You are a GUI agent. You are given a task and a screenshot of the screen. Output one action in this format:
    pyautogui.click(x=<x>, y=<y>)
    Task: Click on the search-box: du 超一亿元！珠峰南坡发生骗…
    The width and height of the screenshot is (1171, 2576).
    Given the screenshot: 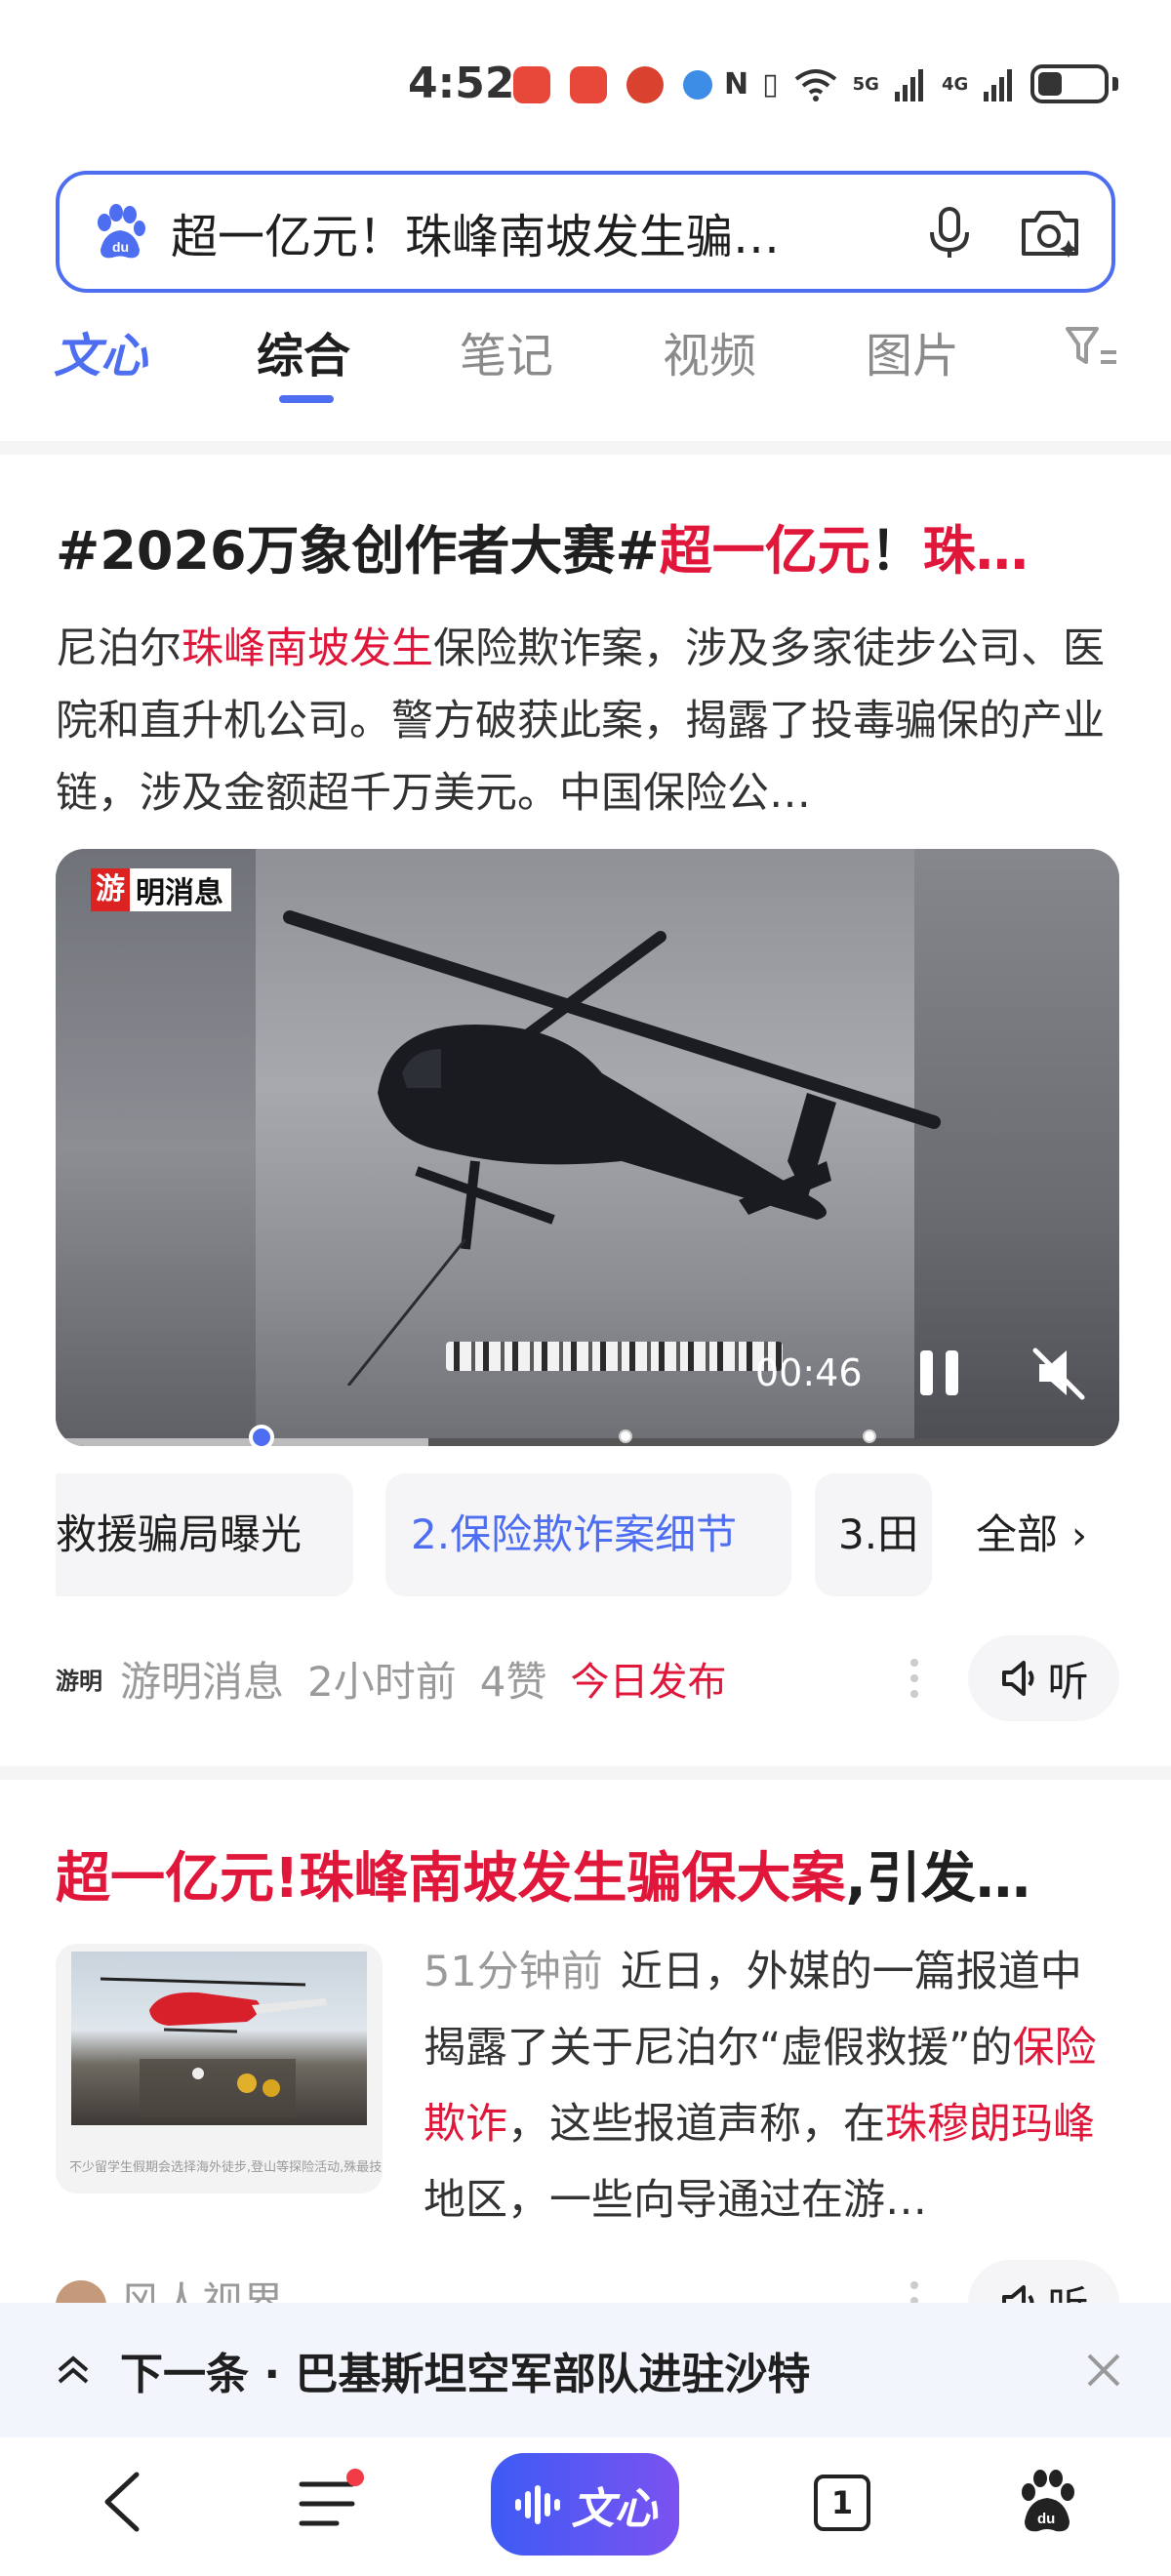 What is the action you would take?
    pyautogui.click(x=585, y=232)
    